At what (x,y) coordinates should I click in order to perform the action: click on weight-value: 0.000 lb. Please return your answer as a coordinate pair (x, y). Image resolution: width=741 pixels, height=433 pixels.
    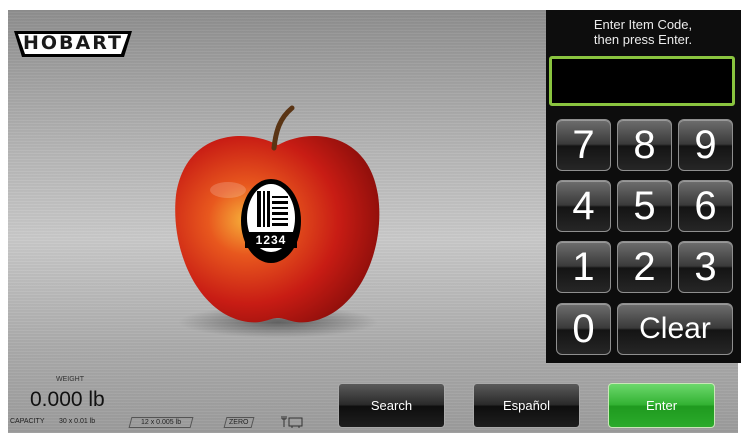
    Looking at the image, I should click on (67, 399).